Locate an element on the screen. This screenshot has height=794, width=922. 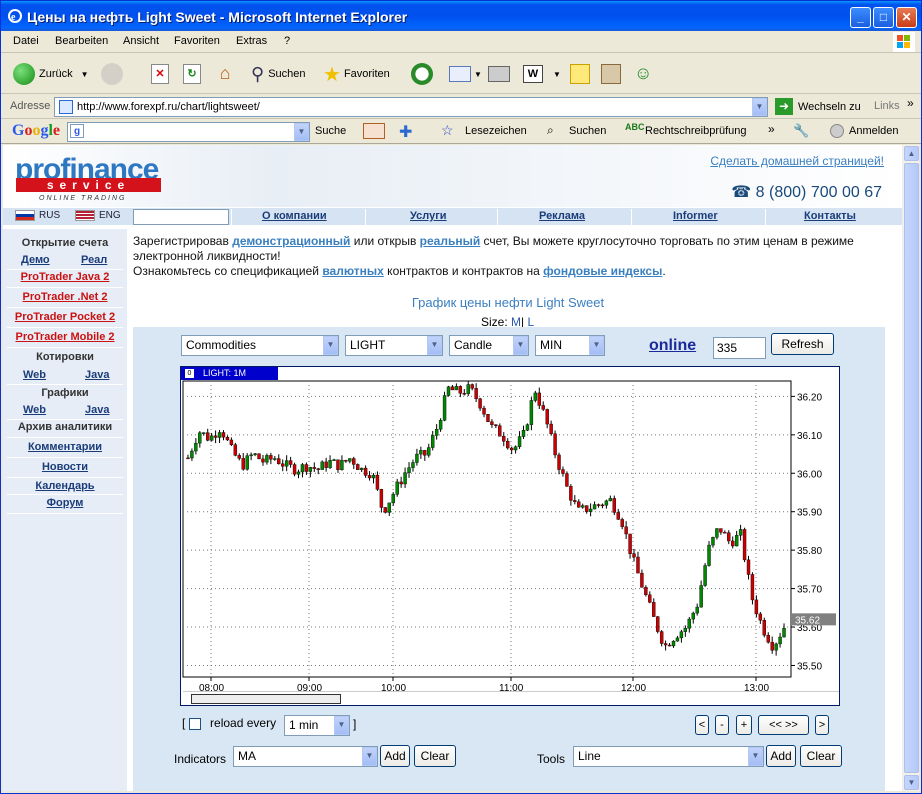
messenger-button: ☺ is located at coordinates (645, 74).